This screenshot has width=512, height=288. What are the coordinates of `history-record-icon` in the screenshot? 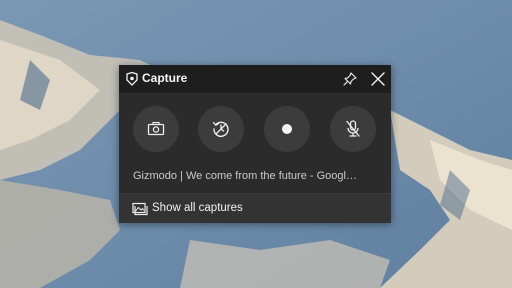 It's located at (220, 129).